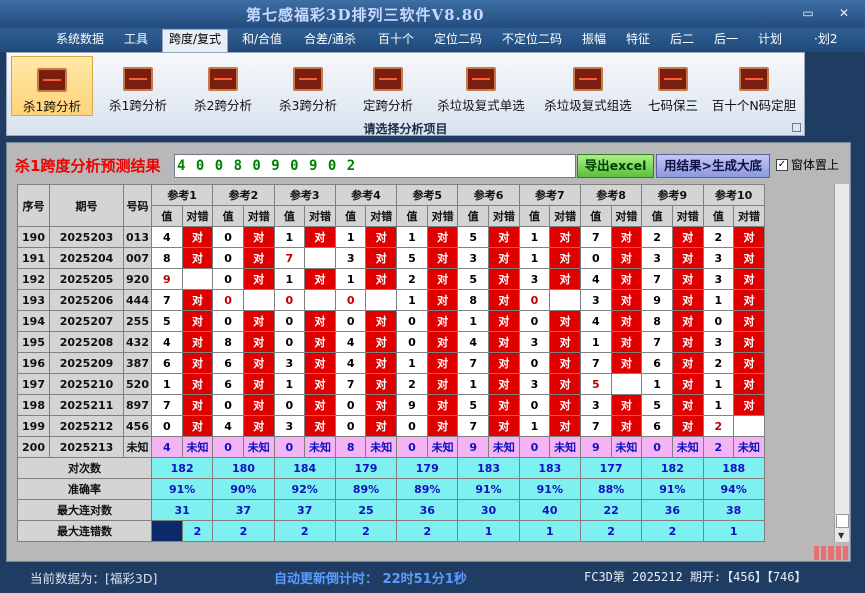  What do you see at coordinates (432, 14) in the screenshot?
I see `title-bar: 第七感福彩3D排列三软件V8.80 ▭ ✕` at bounding box center [432, 14].